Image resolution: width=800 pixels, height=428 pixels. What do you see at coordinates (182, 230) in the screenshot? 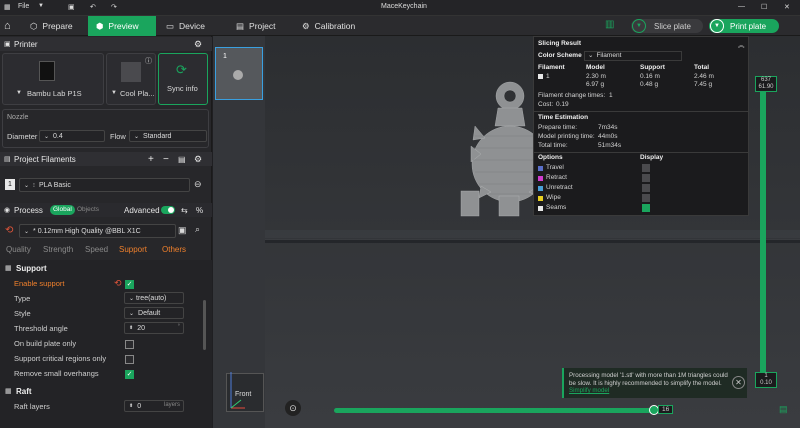
I see `save-preset-icon: ▣` at bounding box center [182, 230].